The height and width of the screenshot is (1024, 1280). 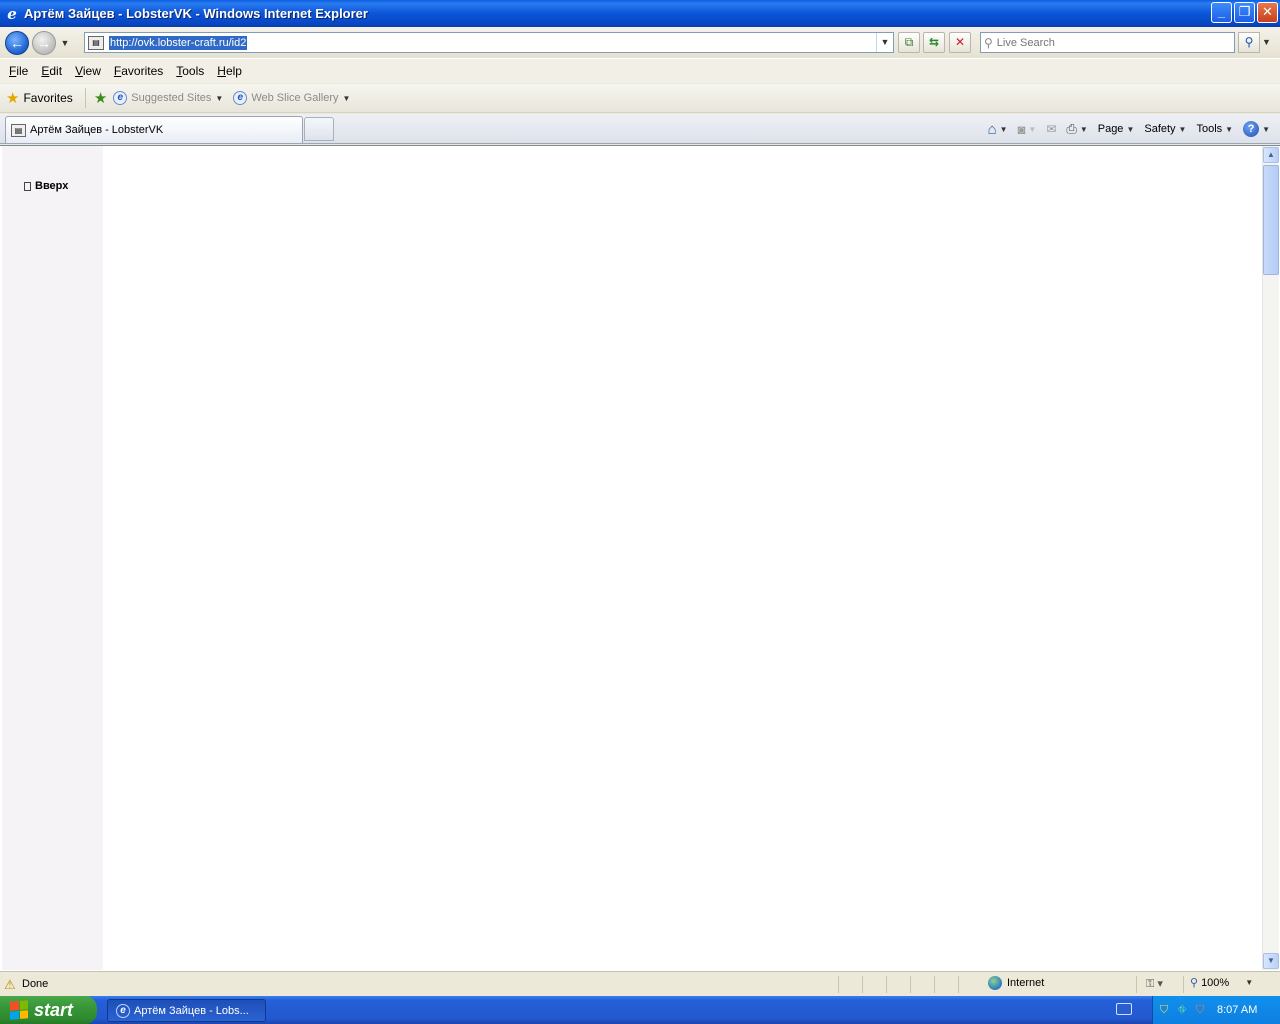 What do you see at coordinates (171, 98) in the screenshot?
I see `suggested-sites-label: Suggested Sites` at bounding box center [171, 98].